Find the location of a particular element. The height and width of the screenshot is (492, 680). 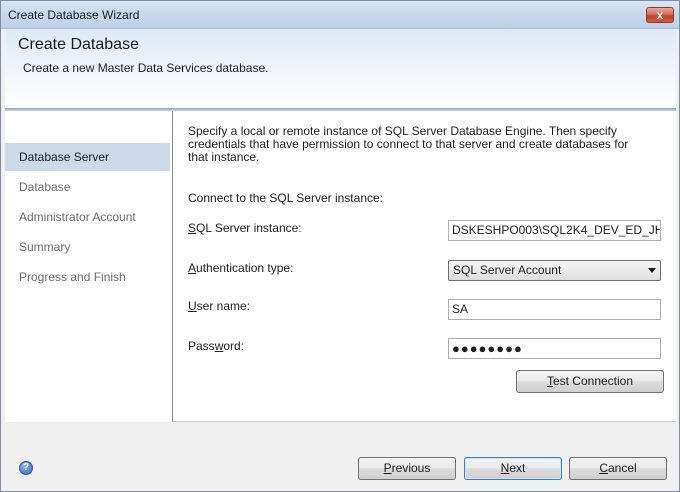

close-button: x is located at coordinates (660, 15).